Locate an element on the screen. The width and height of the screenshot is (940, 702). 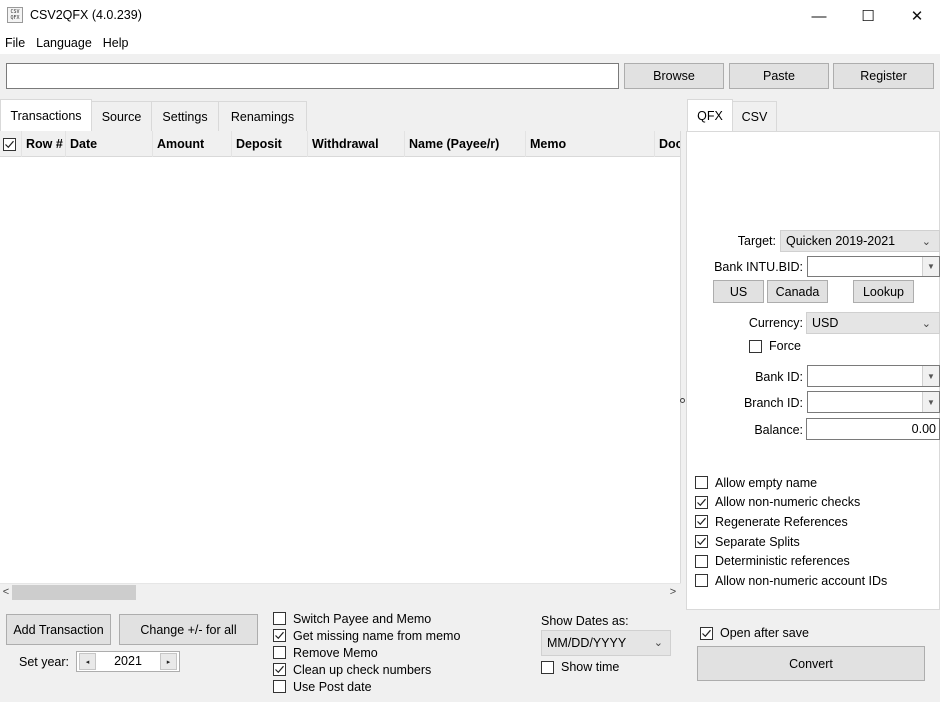
regenerate-references-checkbox: Regenerate References is located at coordinates (791, 522).